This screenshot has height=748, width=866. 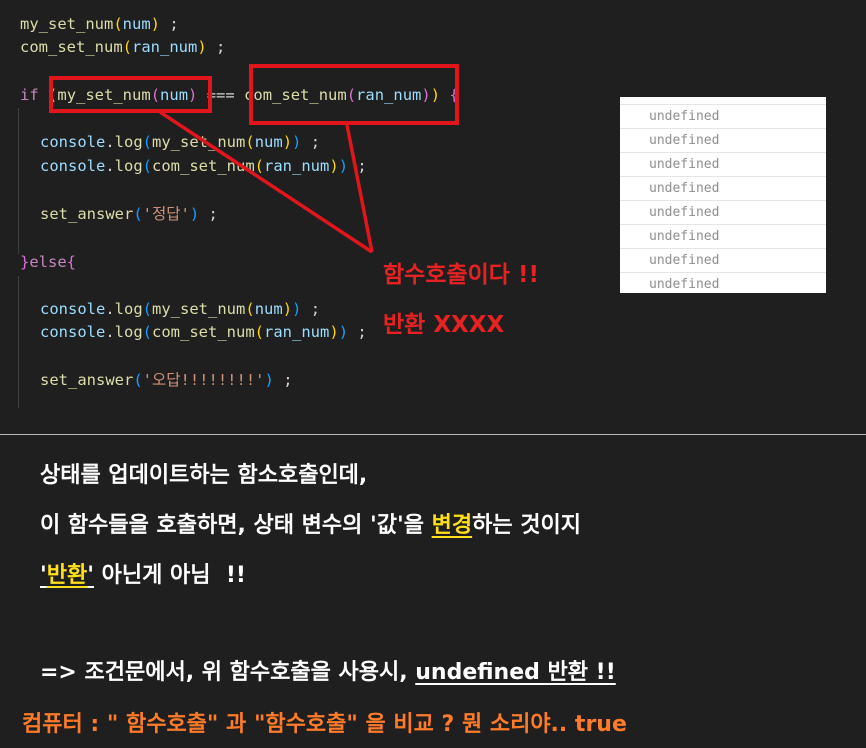 What do you see at coordinates (204, 475) in the screenshot?
I see `note-line-1: 상태를 업데이트하는 함소호출인데,` at bounding box center [204, 475].